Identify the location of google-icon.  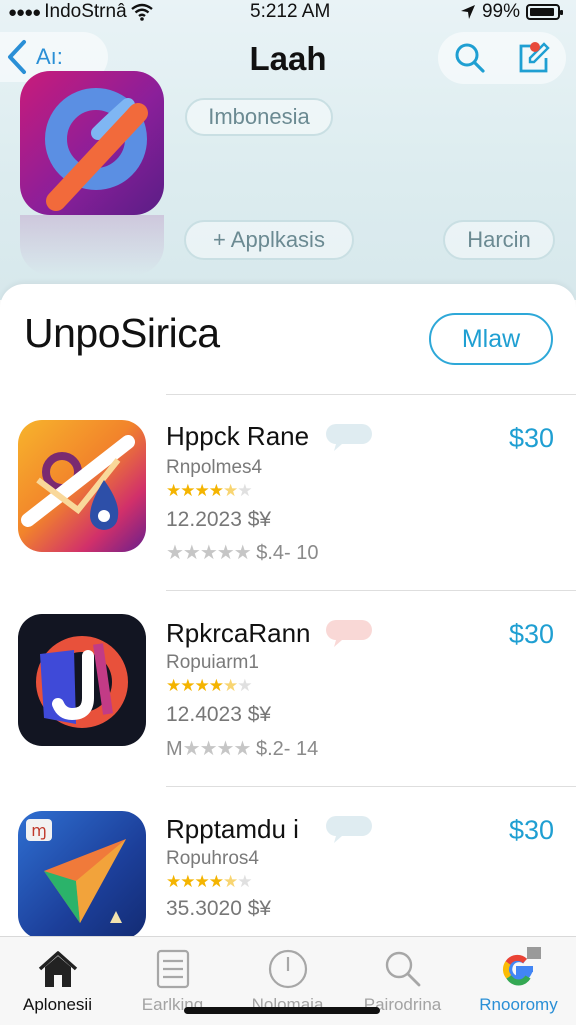
(521, 966).